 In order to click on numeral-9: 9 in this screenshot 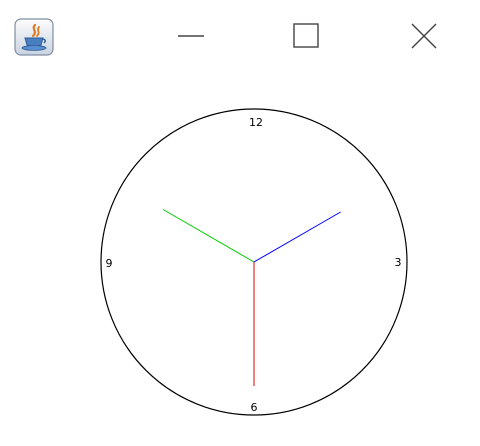, I will do `click(109, 263)`.